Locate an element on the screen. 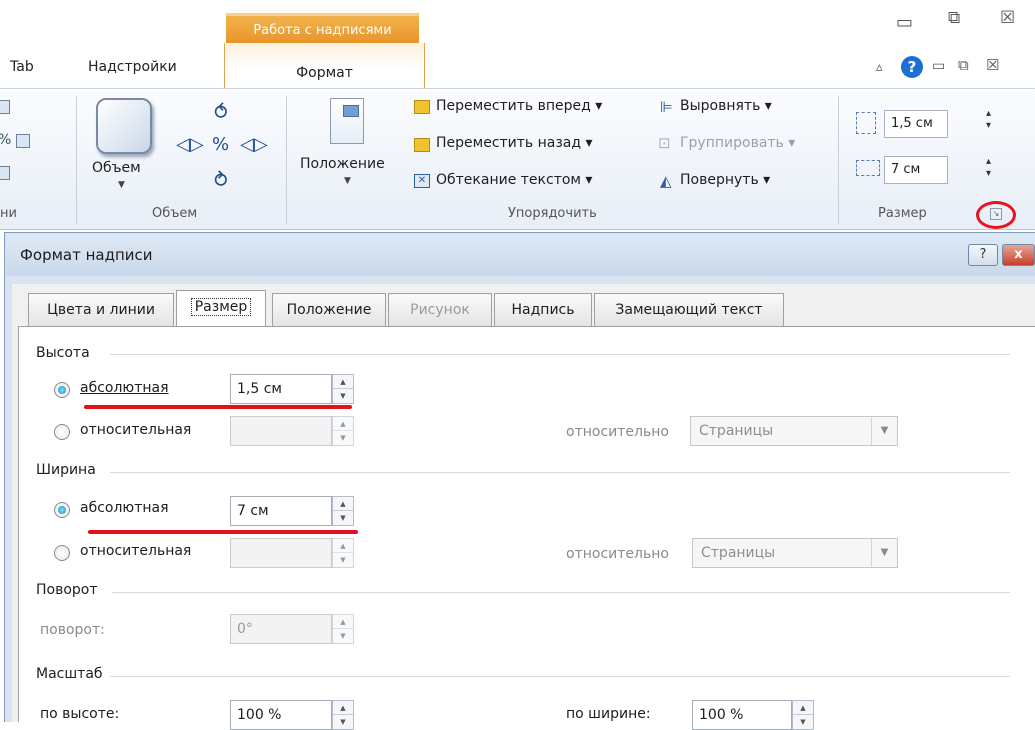 Image resolution: width=1035 pixels, height=730 pixels. shape-icon is located at coordinates (5, 107).